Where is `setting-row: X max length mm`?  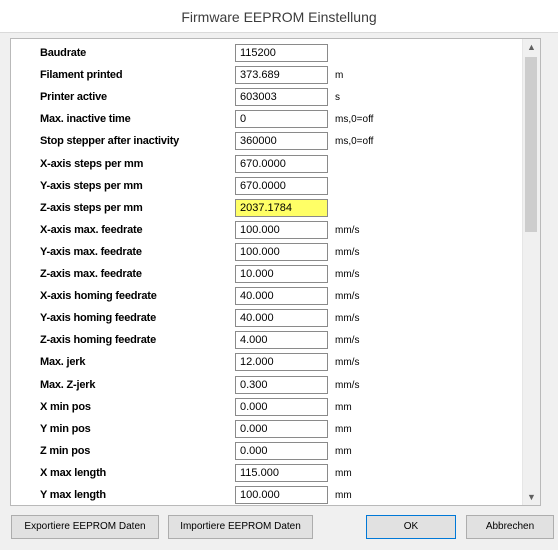
setting-row: X max length mm is located at coordinates (275, 474).